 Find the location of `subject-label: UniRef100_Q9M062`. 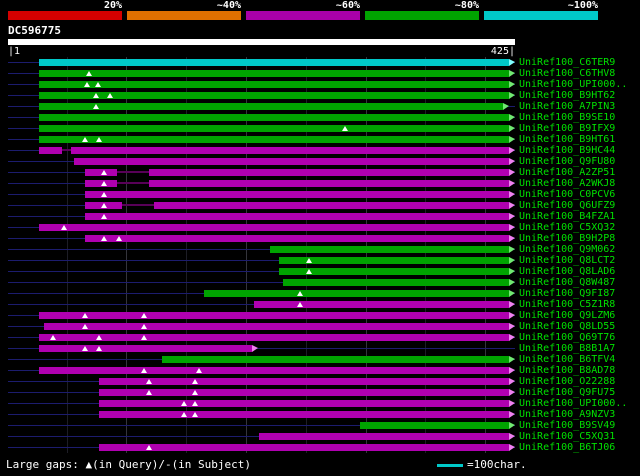

subject-label: UniRef100_Q9M062 is located at coordinates (567, 249).